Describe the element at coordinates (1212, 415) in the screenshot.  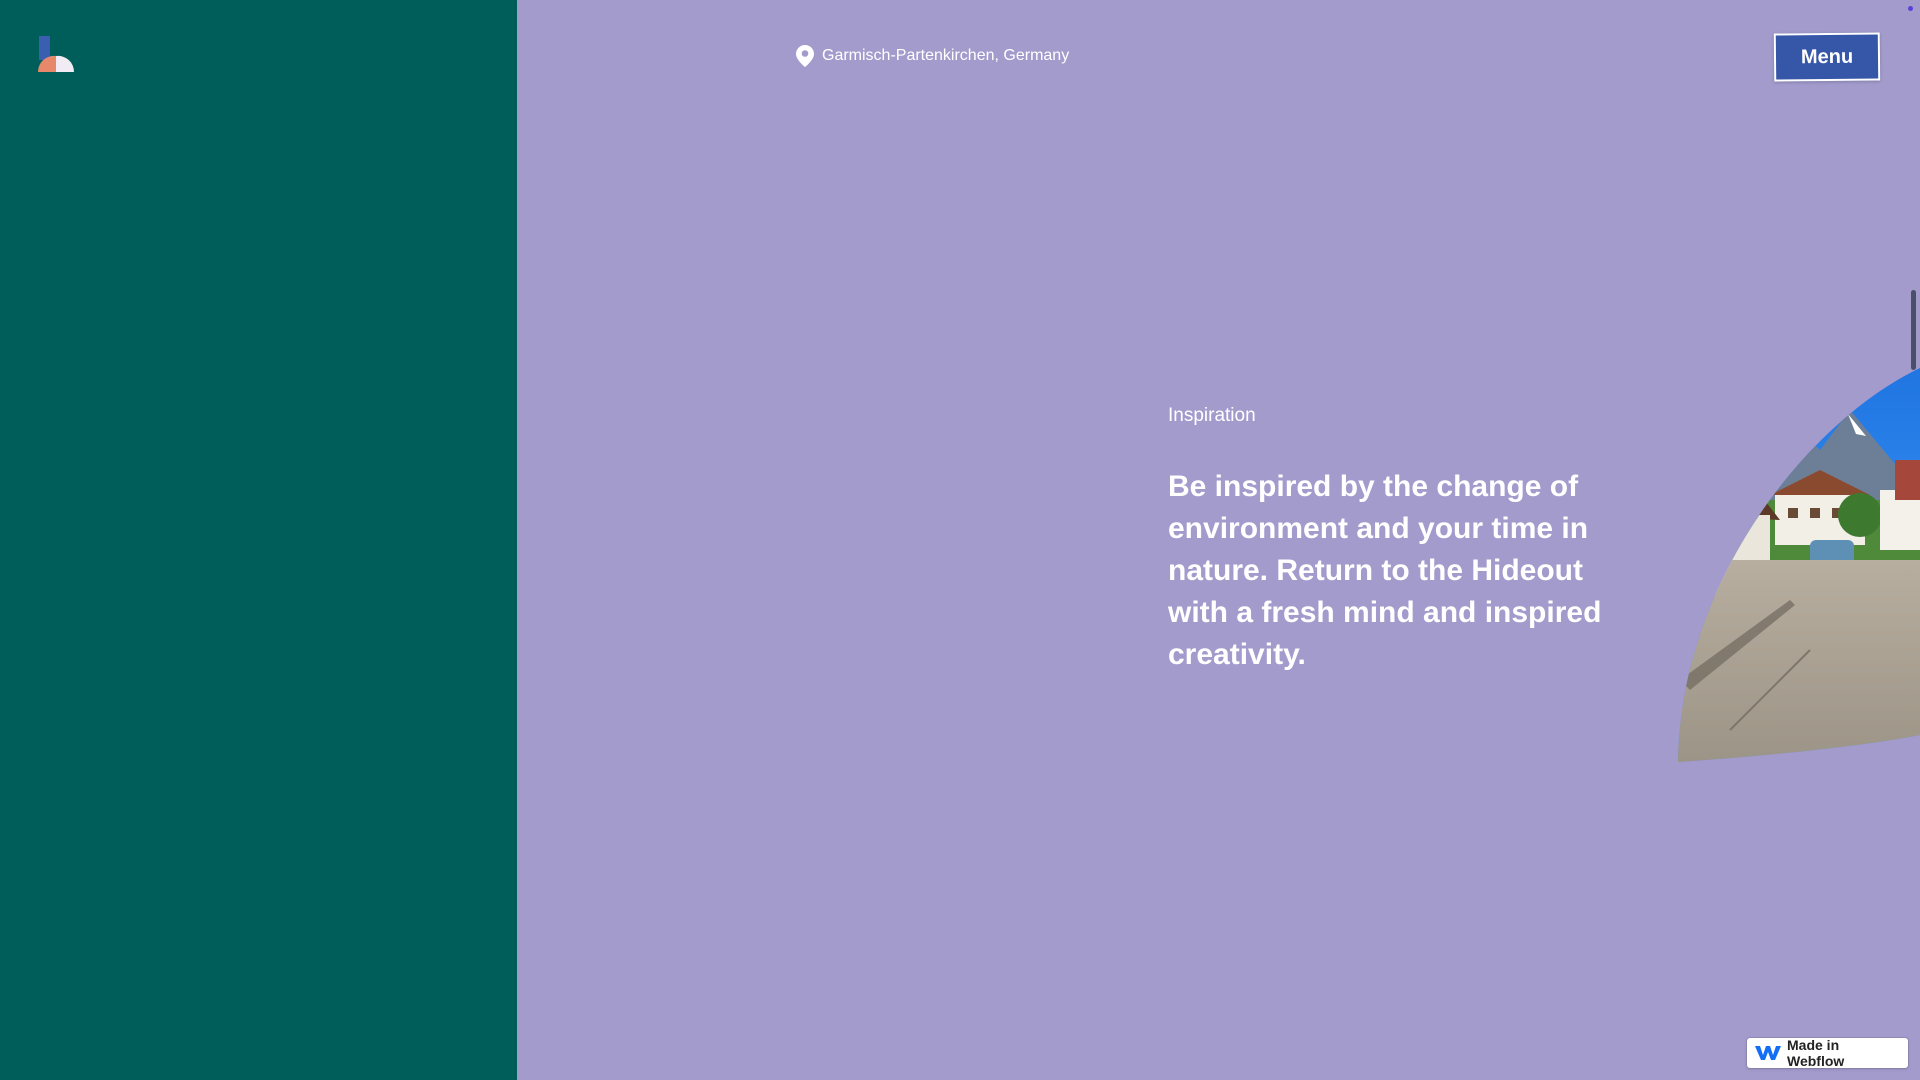
I see `section-label: Inspiration` at that location.